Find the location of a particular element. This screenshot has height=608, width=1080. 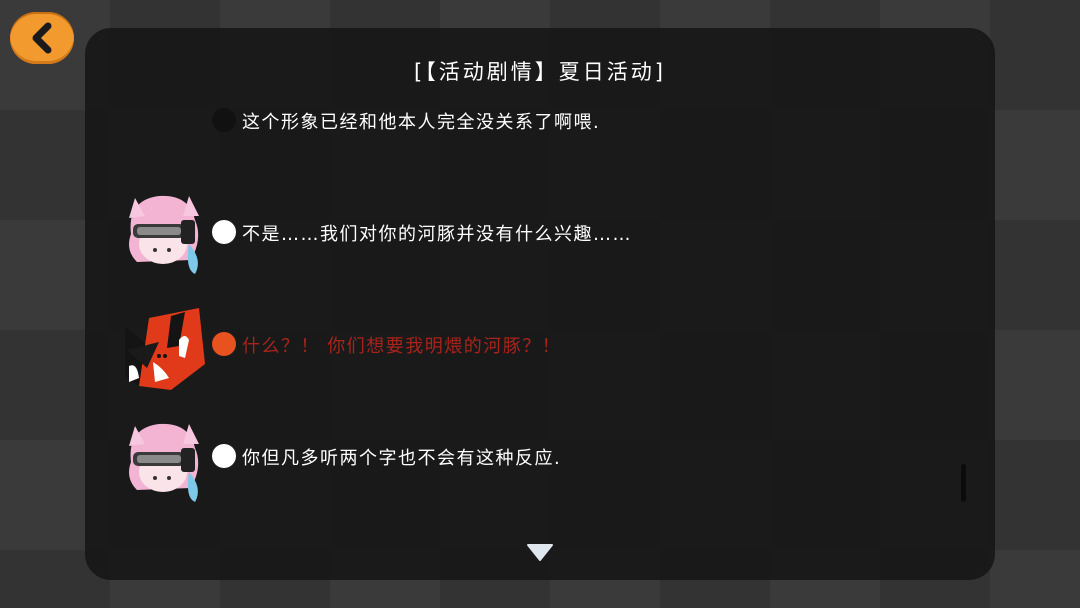

triangle-down-icon is located at coordinates (540, 552).